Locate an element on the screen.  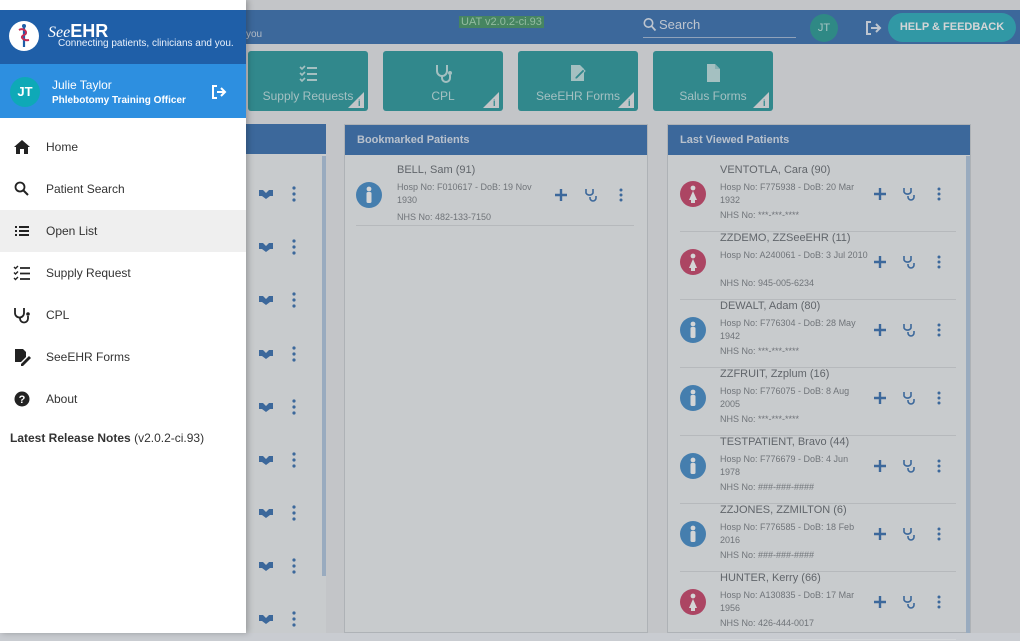
menu-item-cpl: CPL is located at coordinates (123, 315).